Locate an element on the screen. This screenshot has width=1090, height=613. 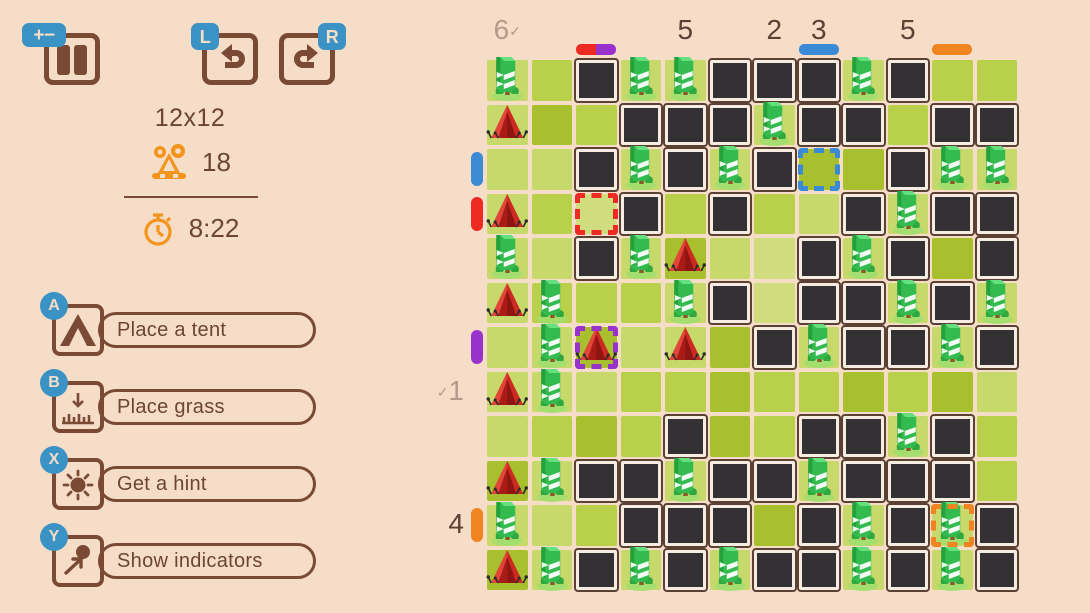
grid-cell-r5-c8 is located at coordinates (819, 258).